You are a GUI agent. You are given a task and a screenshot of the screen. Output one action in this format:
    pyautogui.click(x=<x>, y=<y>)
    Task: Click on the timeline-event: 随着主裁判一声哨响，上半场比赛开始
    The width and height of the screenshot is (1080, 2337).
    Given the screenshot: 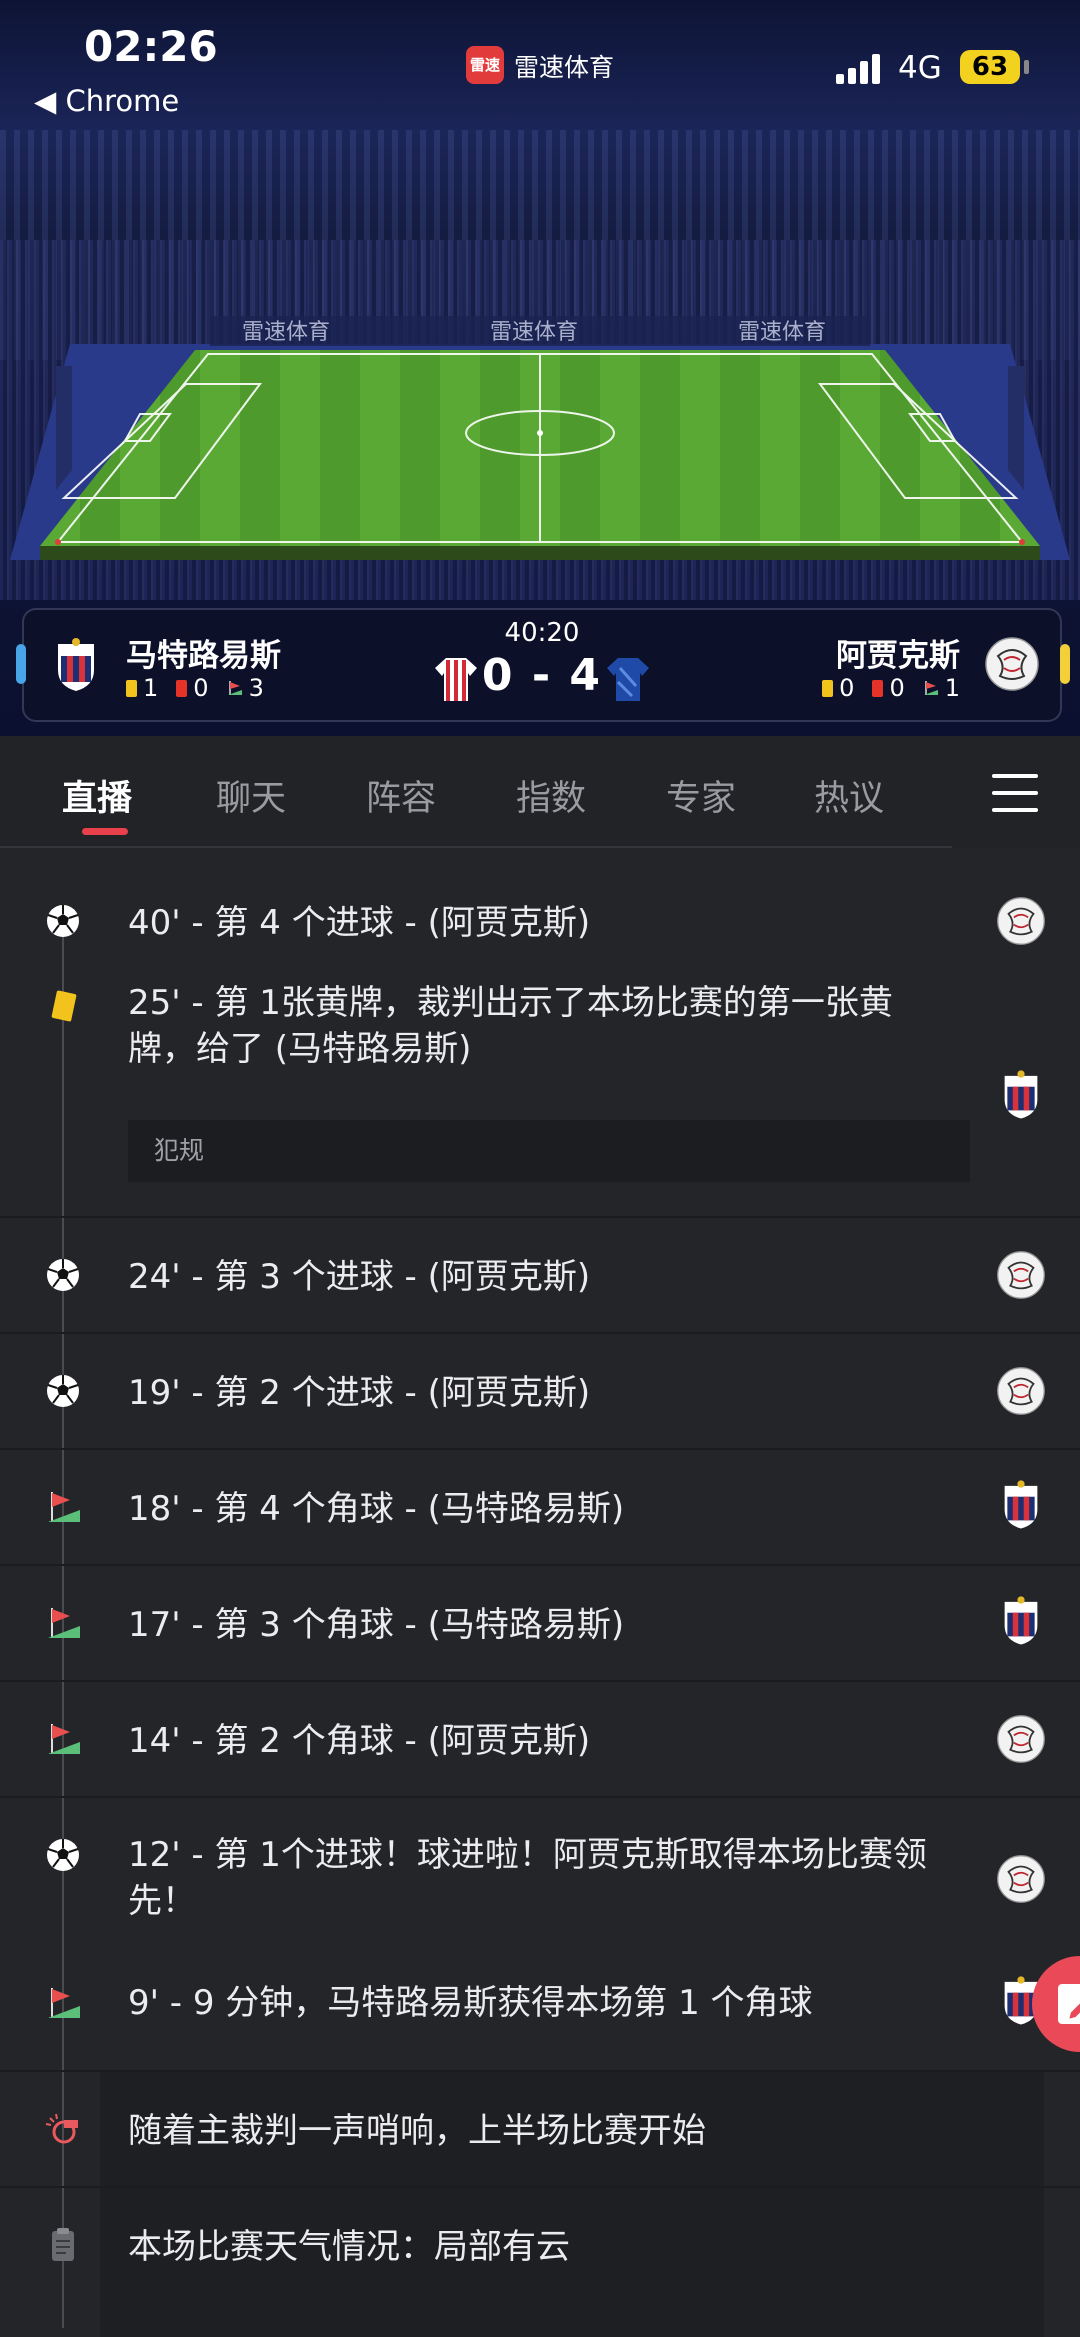 What is the action you would take?
    pyautogui.click(x=540, y=2130)
    